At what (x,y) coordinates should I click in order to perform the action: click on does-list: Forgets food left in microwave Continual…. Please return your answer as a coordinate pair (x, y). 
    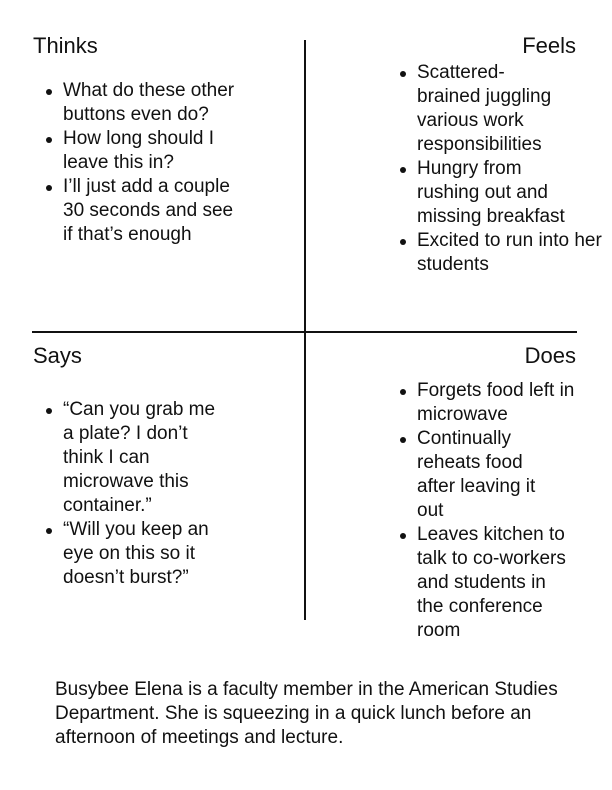
    Looking at the image, I should click on (501, 511).